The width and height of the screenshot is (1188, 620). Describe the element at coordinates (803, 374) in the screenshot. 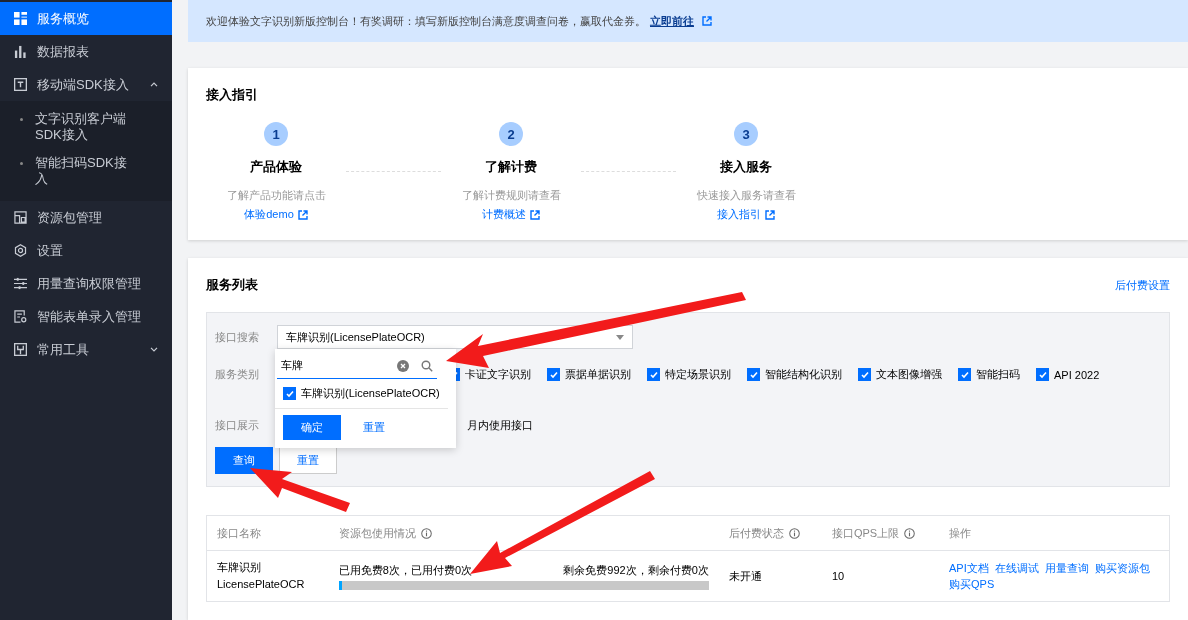

I see `checkbox-label: 智能结构化识别` at that location.